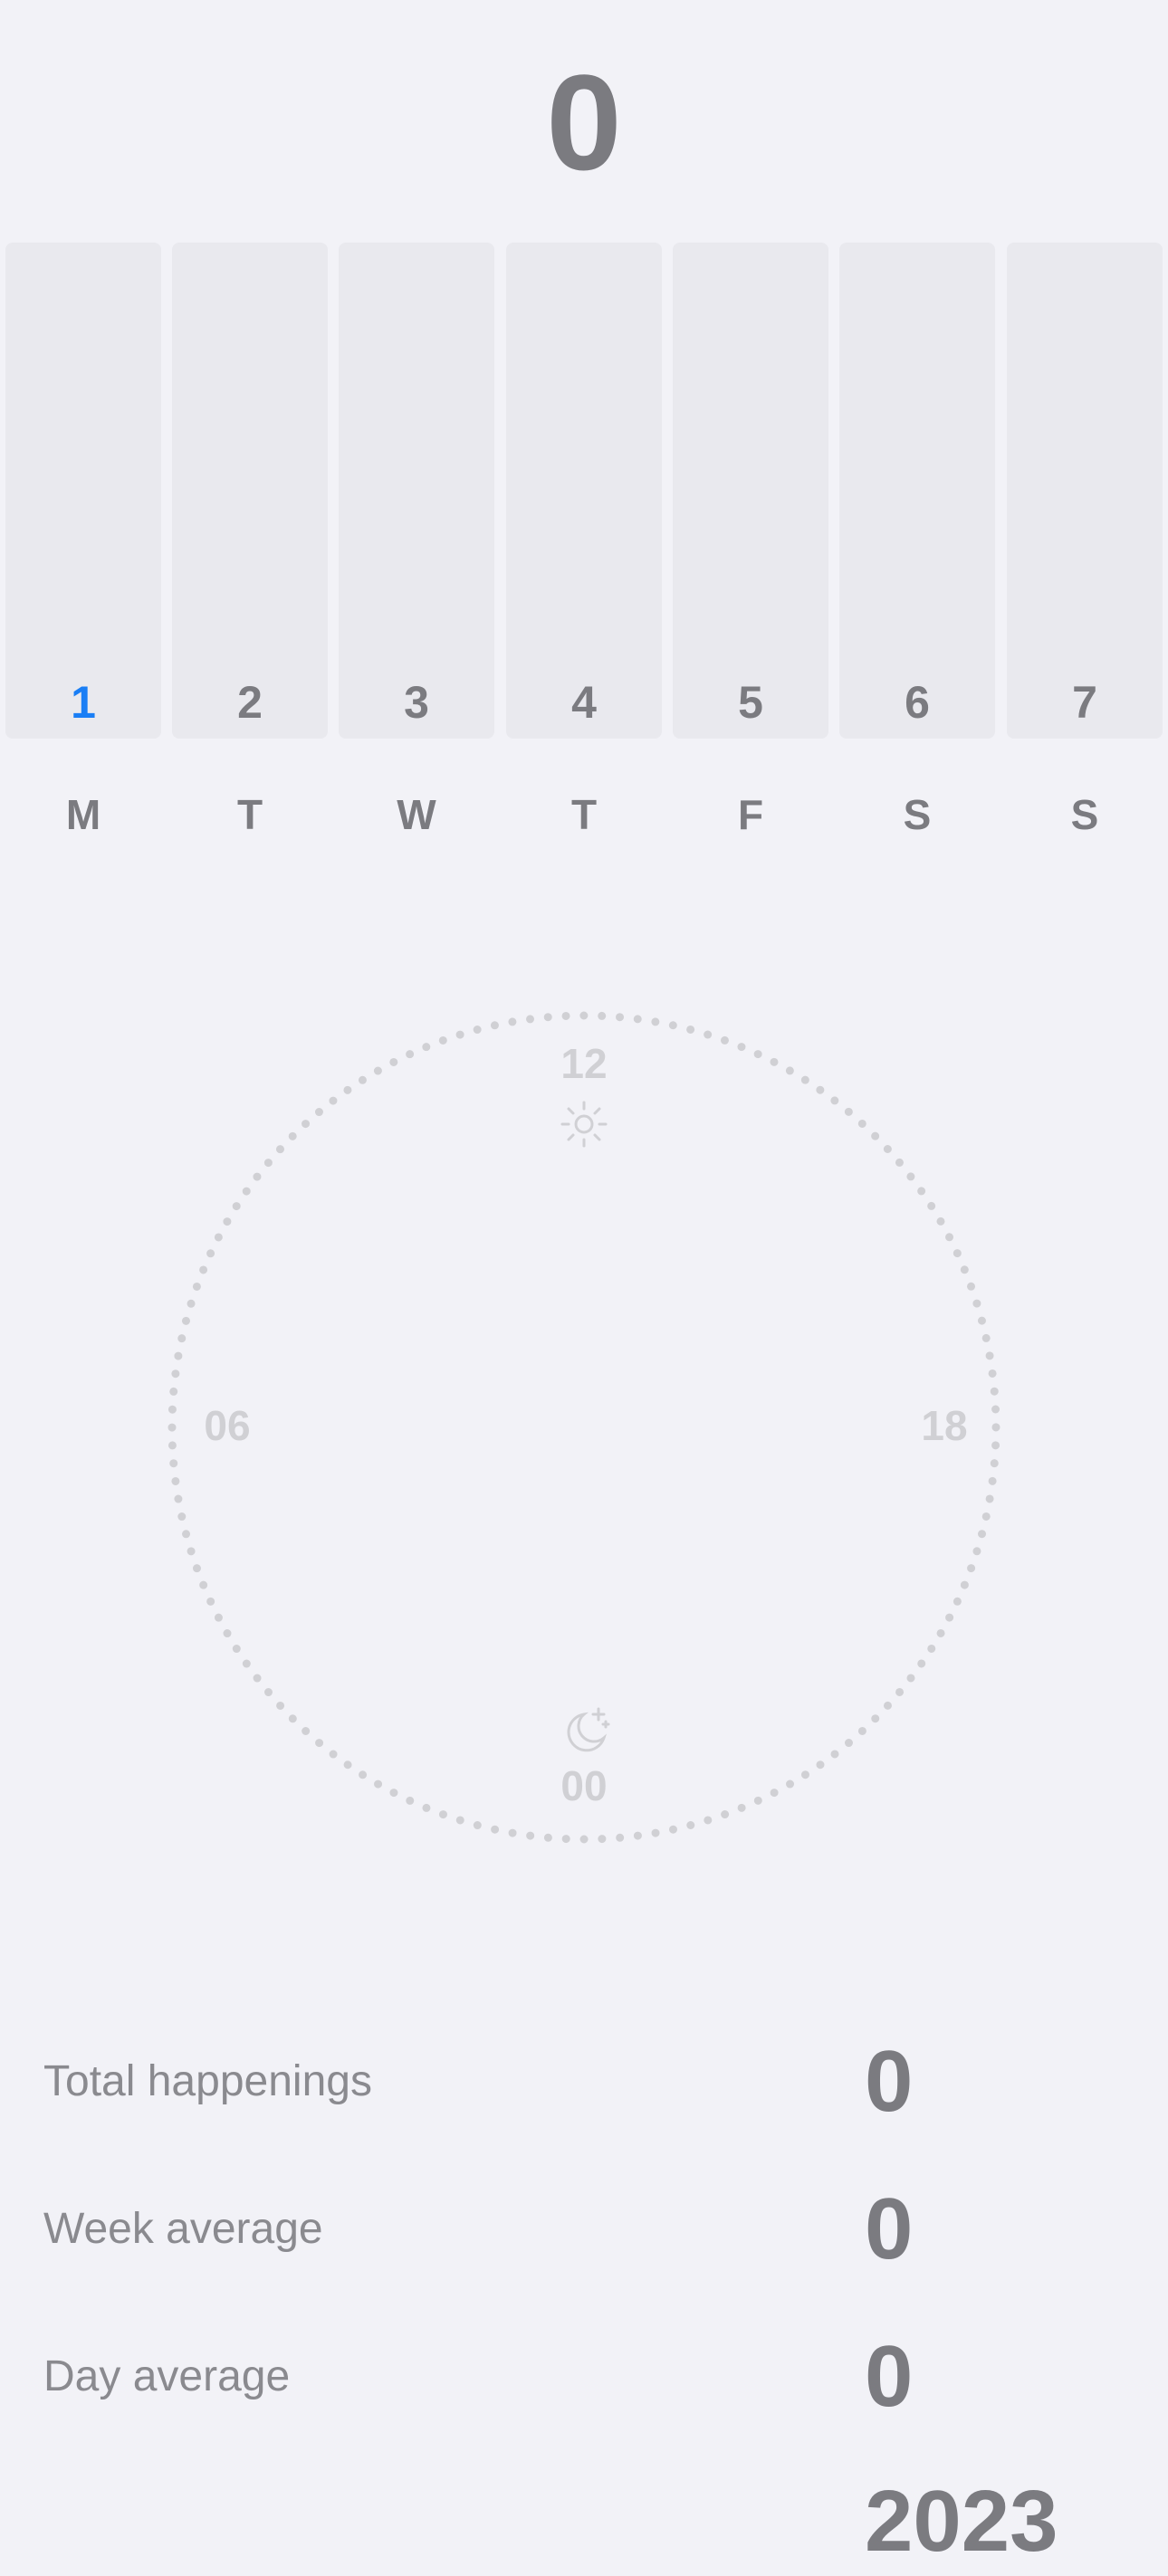 This screenshot has width=1168, height=2576. I want to click on clock-label-12: 12, so click(584, 1064).